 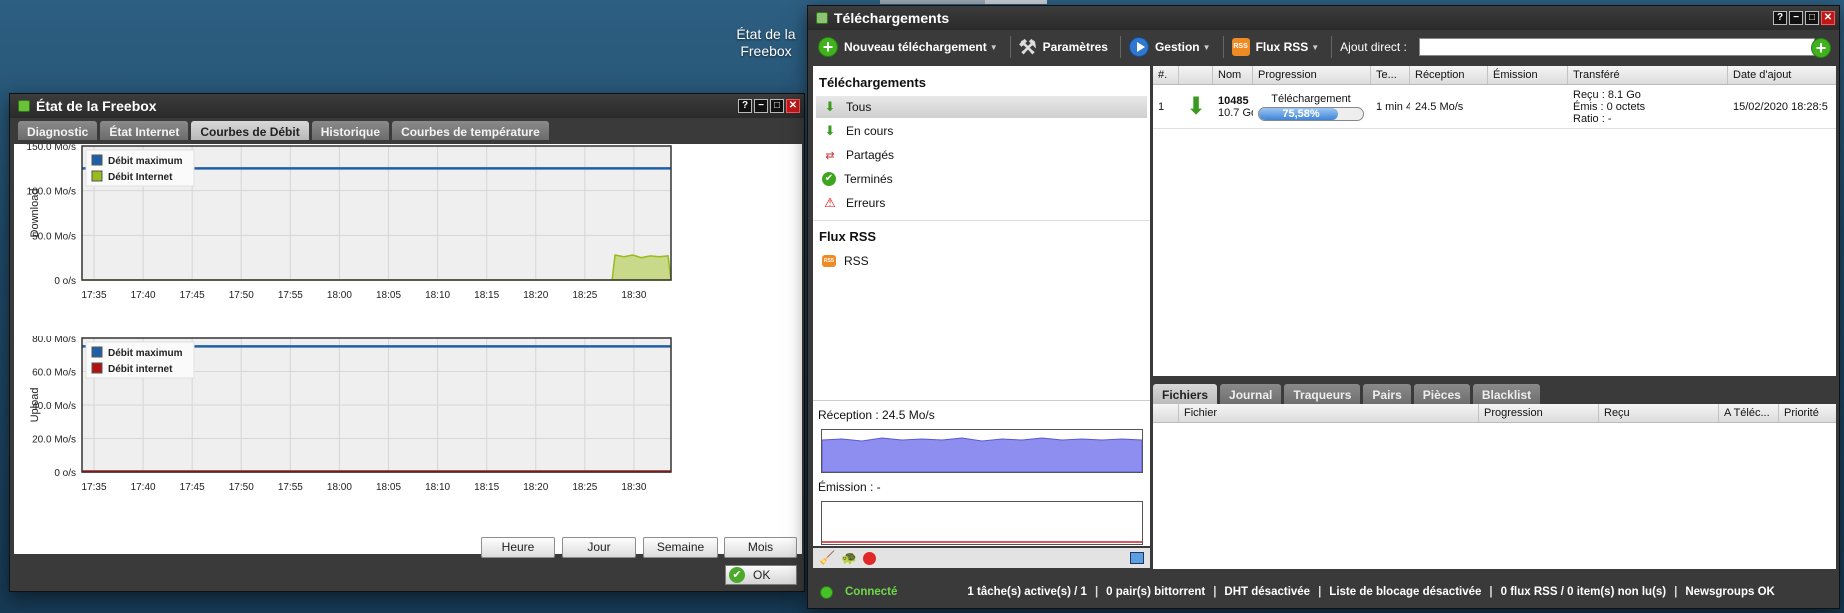 What do you see at coordinates (1441, 395) in the screenshot?
I see `tab-pieces: Pièces` at bounding box center [1441, 395].